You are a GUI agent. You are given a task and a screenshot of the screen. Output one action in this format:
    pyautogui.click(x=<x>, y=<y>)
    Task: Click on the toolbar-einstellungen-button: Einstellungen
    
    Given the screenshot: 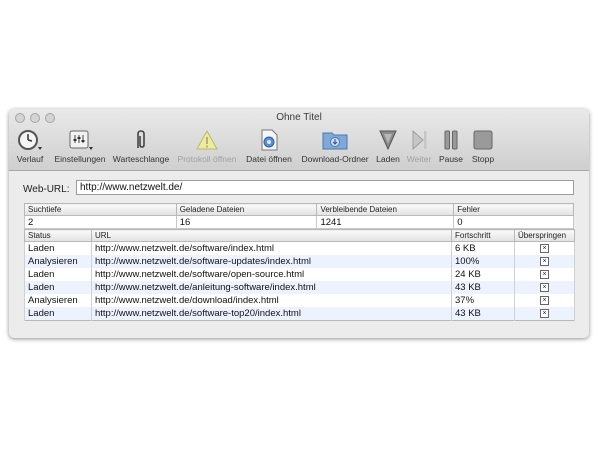 What is the action you would take?
    pyautogui.click(x=80, y=148)
    